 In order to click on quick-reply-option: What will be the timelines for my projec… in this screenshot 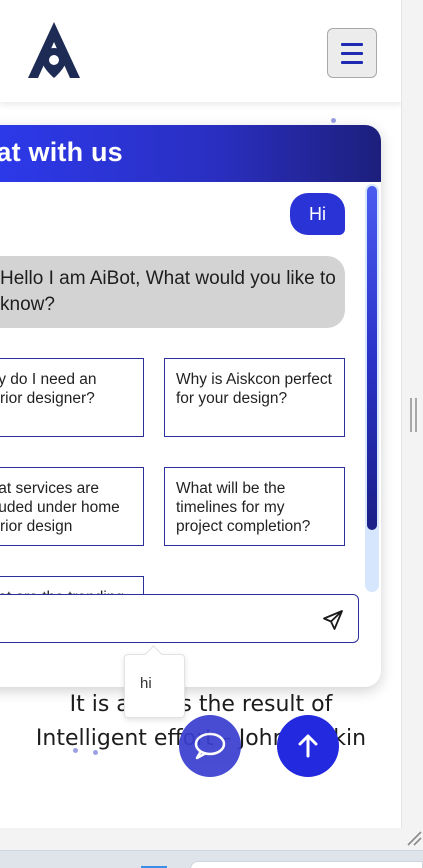, I will do `click(254, 506)`.